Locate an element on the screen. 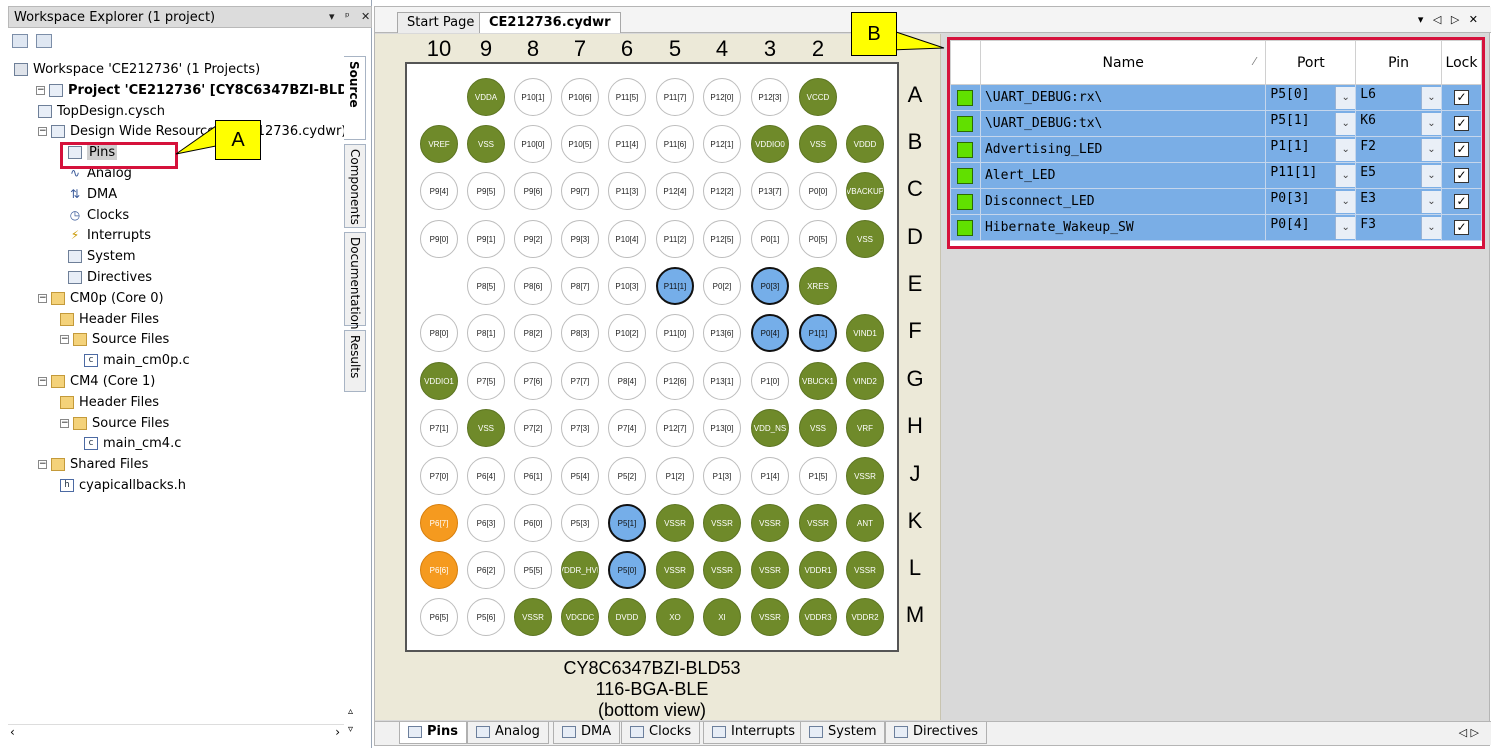  pin-ball: P6[1] is located at coordinates (533, 476).